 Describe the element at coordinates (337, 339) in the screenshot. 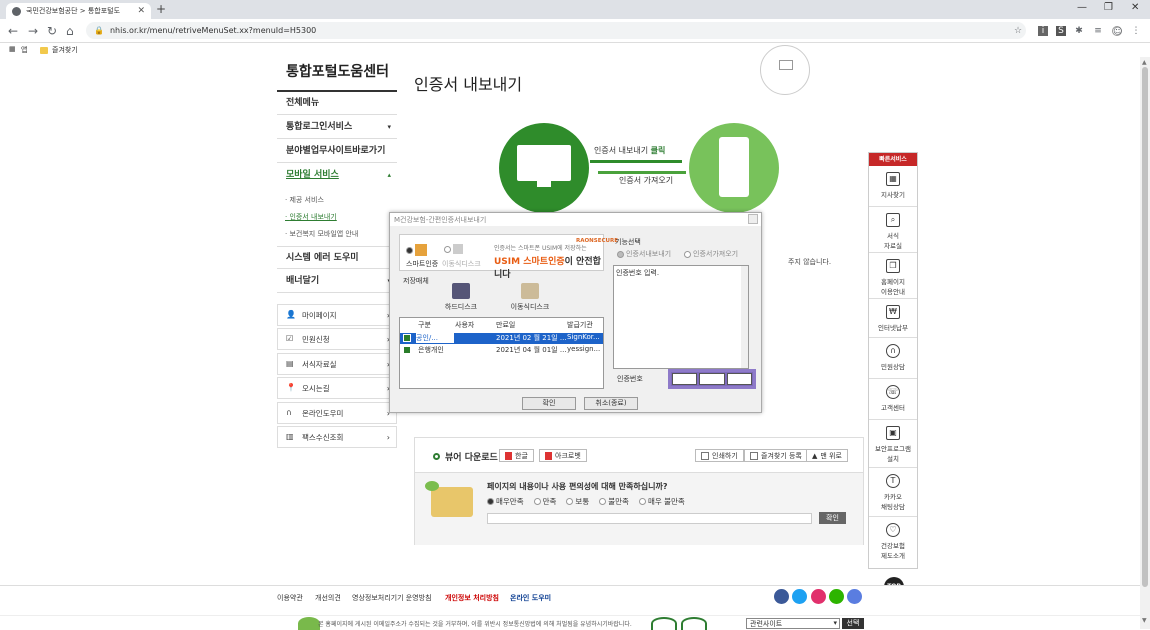

I see `quick-civil-request: ☑민원신청›` at that location.